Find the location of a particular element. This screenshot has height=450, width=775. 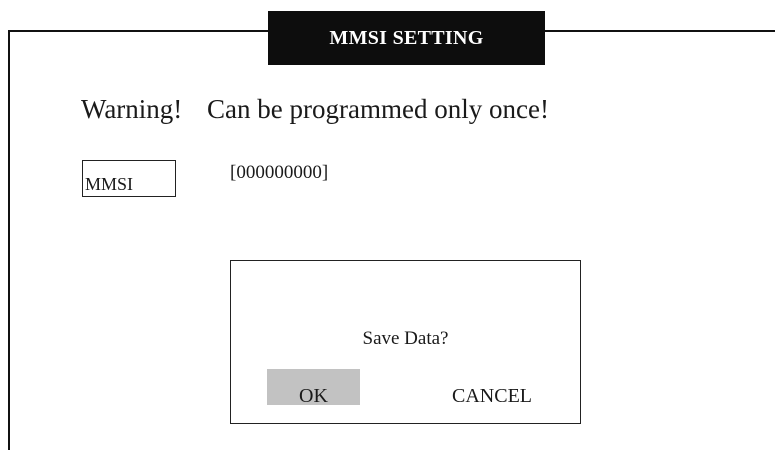

mmsi-field-label: MMSI is located at coordinates (129, 178).